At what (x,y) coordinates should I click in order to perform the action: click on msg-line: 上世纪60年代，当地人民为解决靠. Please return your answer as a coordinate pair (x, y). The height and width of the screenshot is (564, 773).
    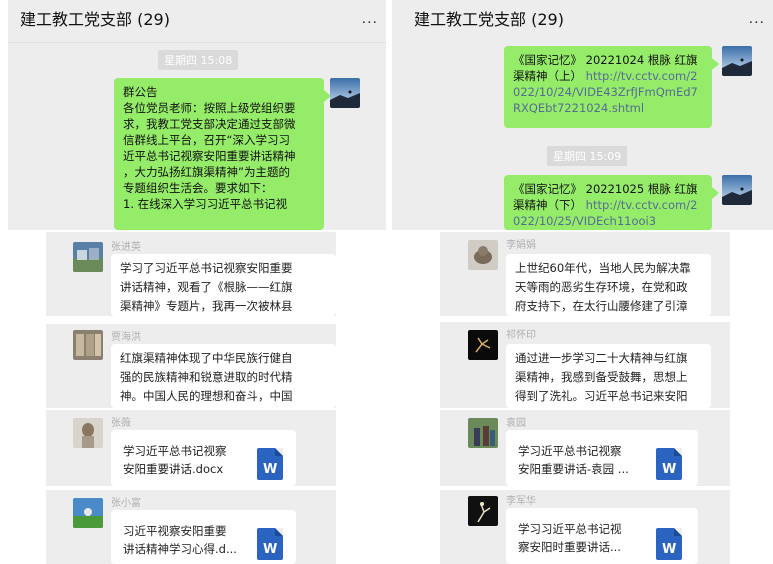
    Looking at the image, I should click on (603, 268).